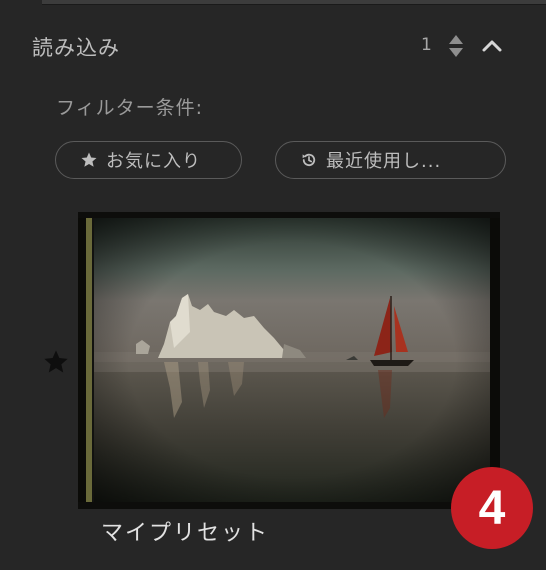  What do you see at coordinates (294, 2) in the screenshot?
I see `top-divider` at bounding box center [294, 2].